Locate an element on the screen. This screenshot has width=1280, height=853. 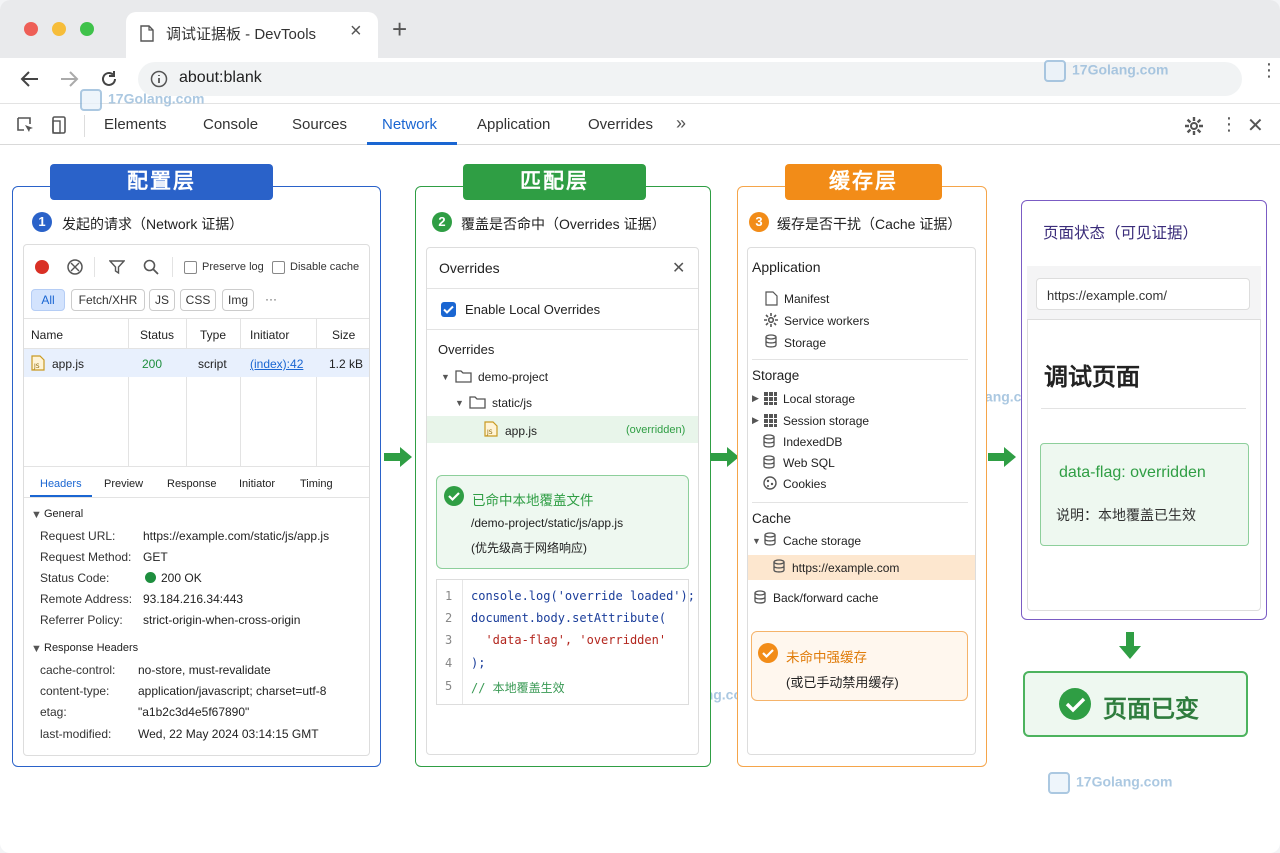
tab-elements: Elements is located at coordinates (135, 124).